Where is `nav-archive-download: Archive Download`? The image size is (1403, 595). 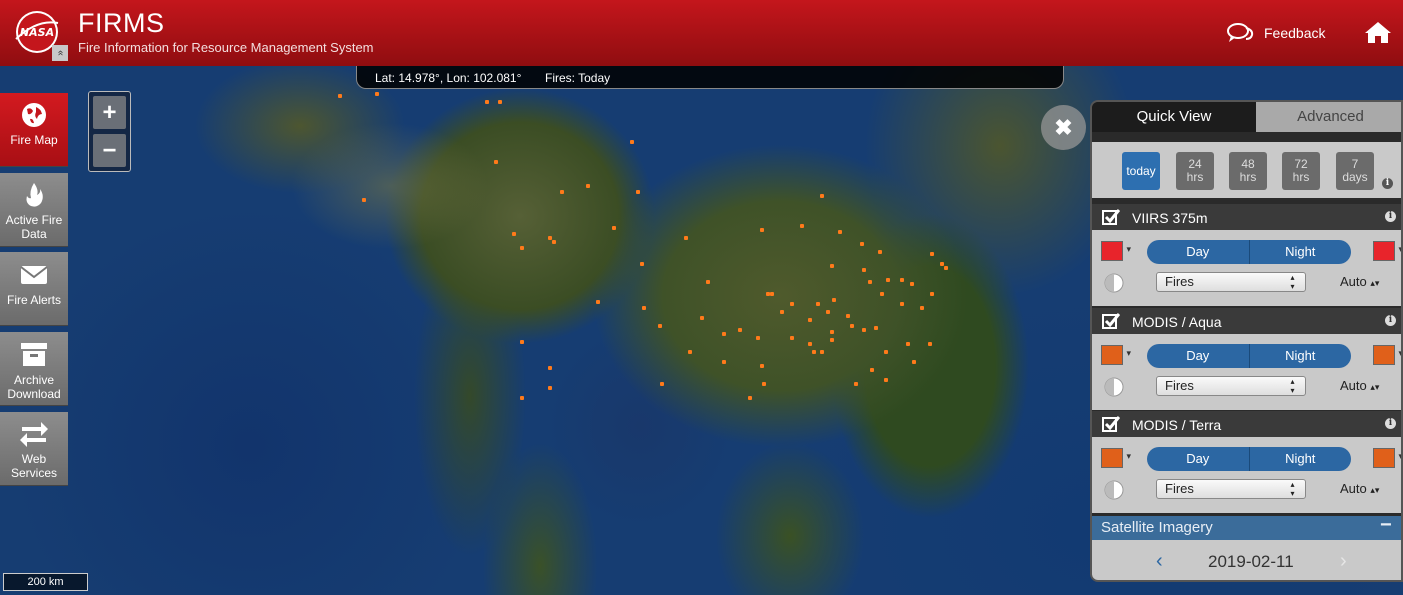 nav-archive-download: Archive Download is located at coordinates (34, 369).